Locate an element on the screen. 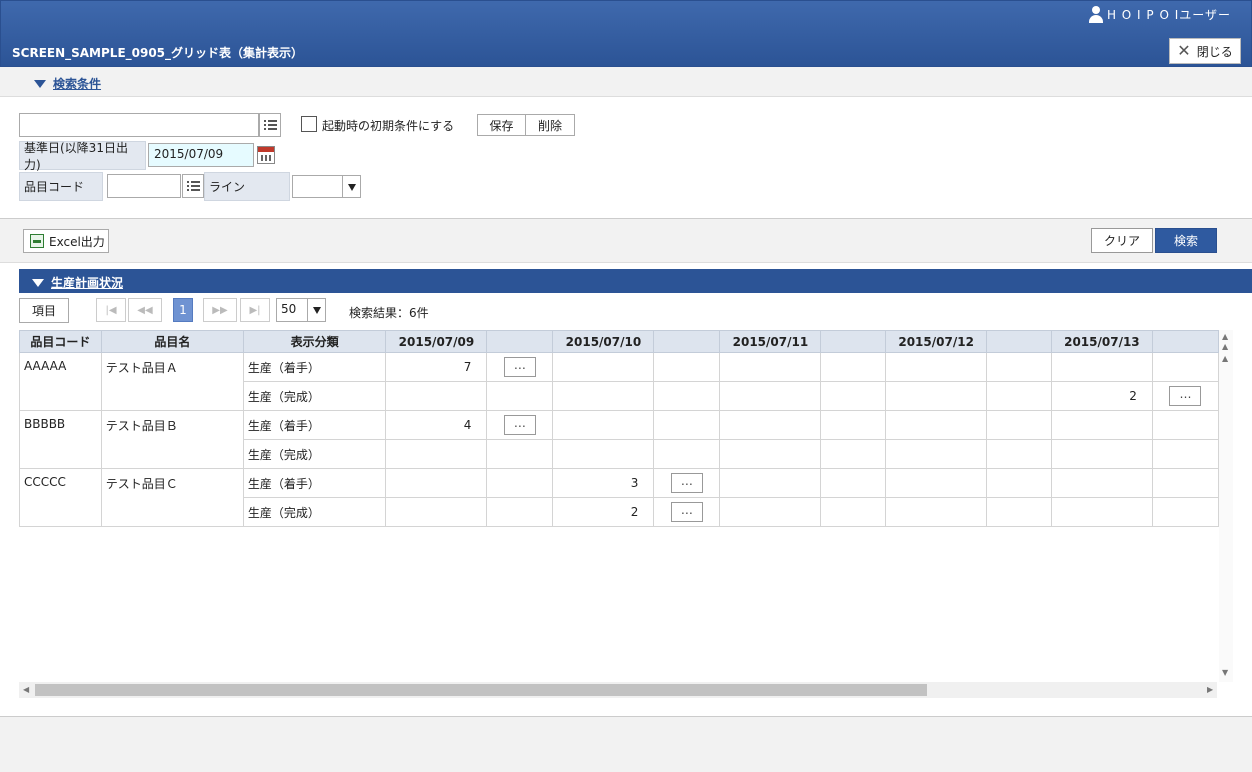 This screenshot has height=772, width=1252. header-date: 2015/07/11 is located at coordinates (770, 341).